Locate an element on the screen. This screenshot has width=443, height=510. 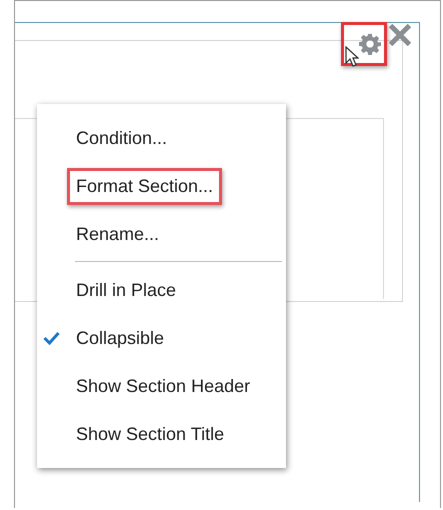
mouse-pointer-icon is located at coordinates (352, 57).